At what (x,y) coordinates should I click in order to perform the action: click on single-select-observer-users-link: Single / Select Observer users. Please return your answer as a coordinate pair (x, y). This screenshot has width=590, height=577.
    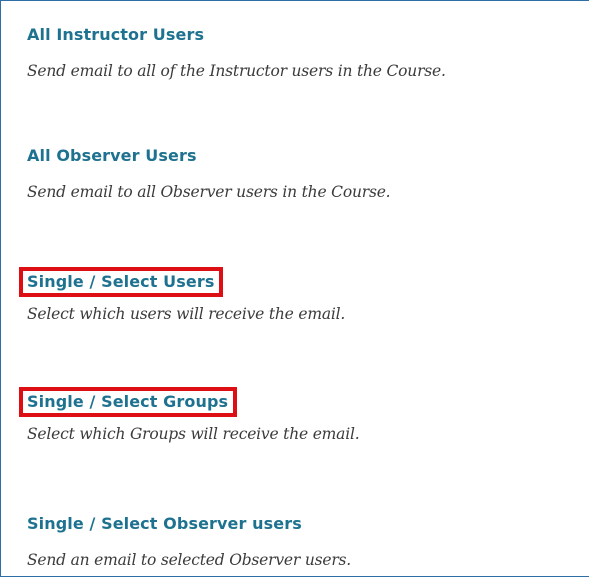
    Looking at the image, I should click on (164, 524).